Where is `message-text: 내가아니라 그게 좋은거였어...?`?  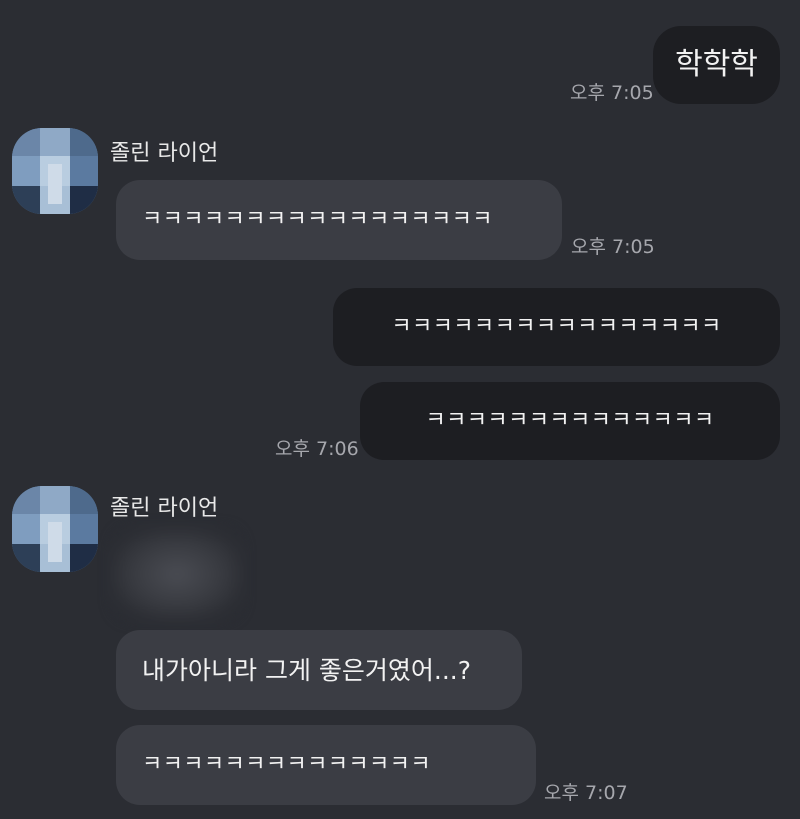 message-text: 내가아니라 그게 좋은거였어...? is located at coordinates (307, 670).